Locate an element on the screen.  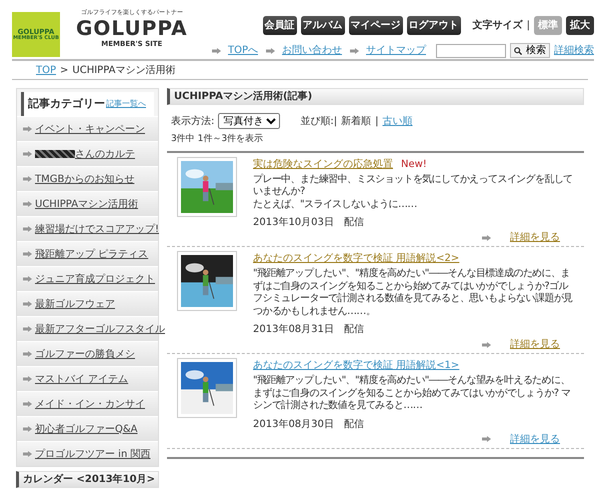
sidebar-title: 記事カテゴリー is located at coordinates (66, 104).